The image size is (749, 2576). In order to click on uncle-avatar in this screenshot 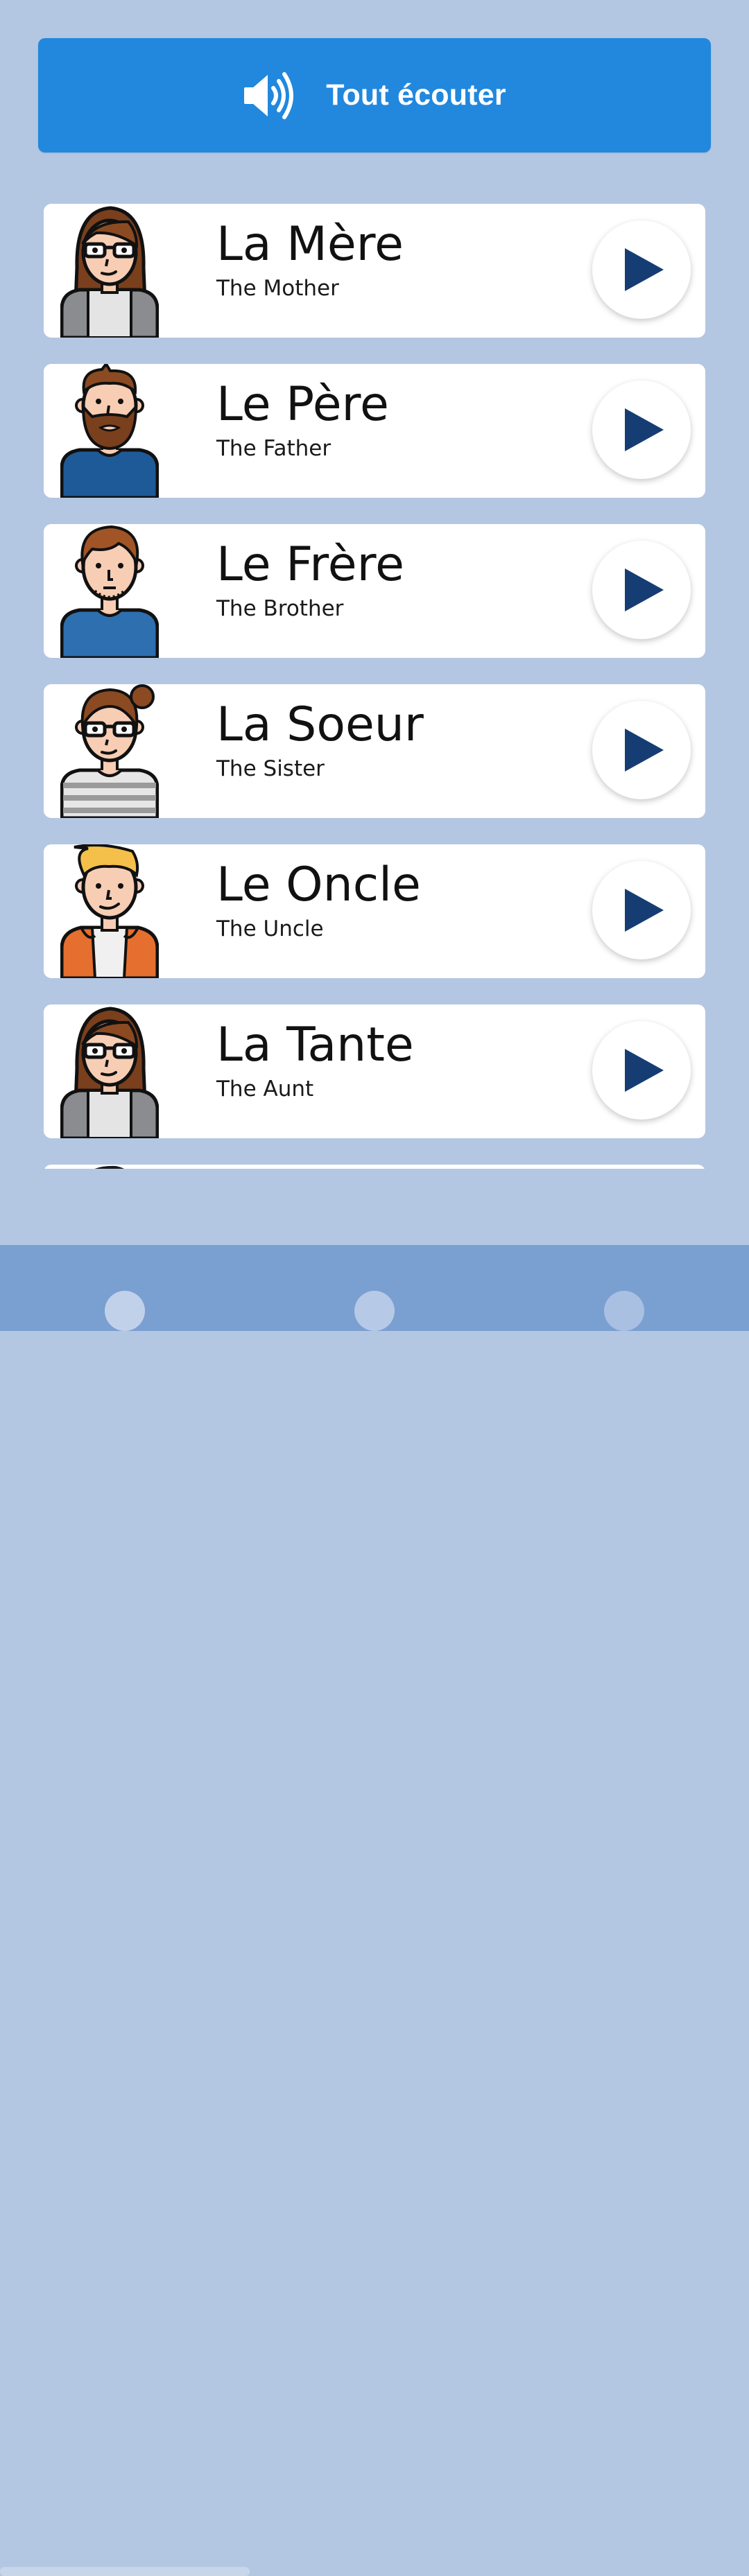, I will do `click(109, 911)`.